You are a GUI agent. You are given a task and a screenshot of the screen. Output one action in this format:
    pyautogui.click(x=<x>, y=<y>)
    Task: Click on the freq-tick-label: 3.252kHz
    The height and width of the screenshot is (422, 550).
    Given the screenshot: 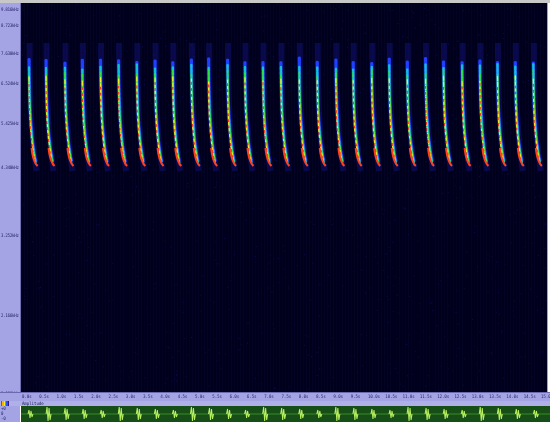 What is the action you would take?
    pyautogui.click(x=10, y=235)
    